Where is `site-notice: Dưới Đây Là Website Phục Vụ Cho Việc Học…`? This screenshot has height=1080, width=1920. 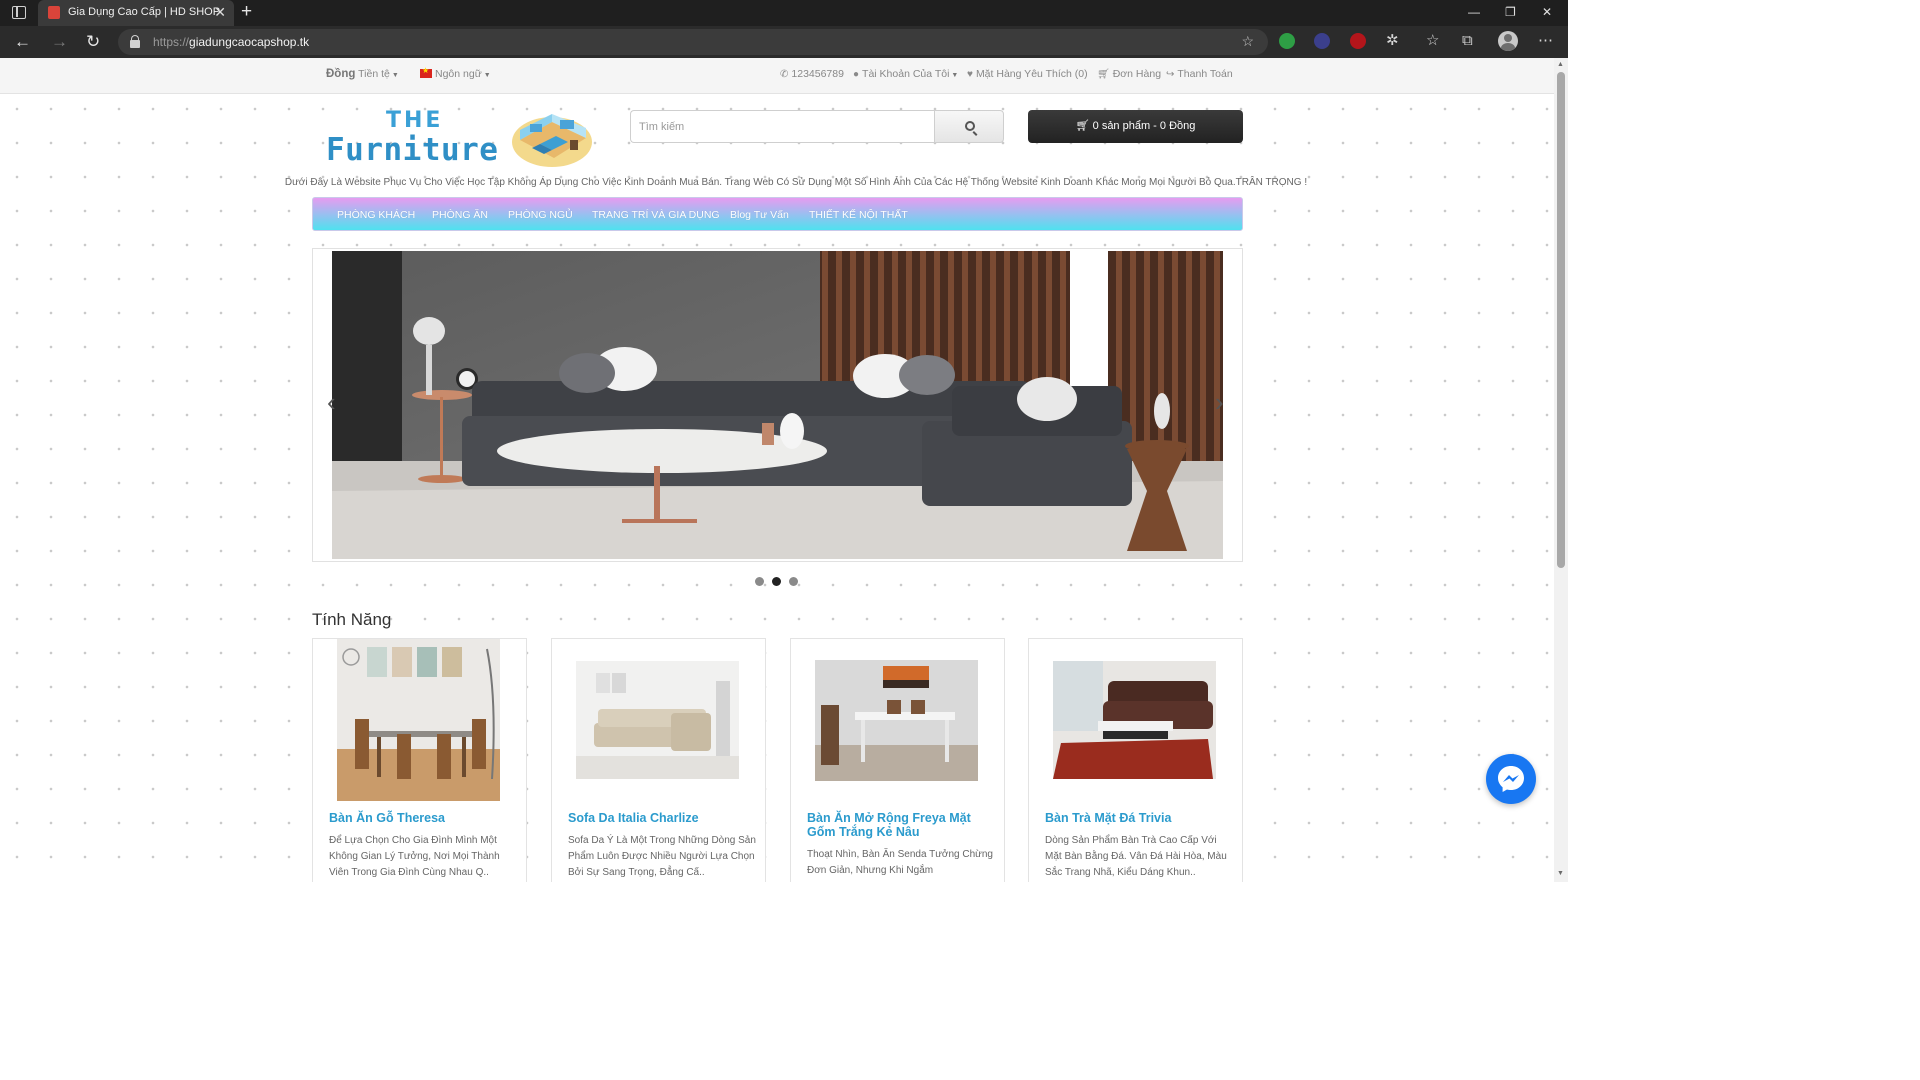
site-notice: Dưới Đây Là Website Phục Vụ Cho Việc Học… is located at coordinates (796, 182).